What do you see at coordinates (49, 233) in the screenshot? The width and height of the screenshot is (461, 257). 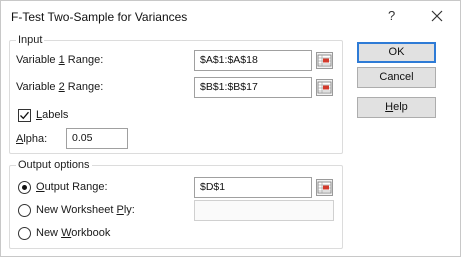 I see `label-text: New` at bounding box center [49, 233].